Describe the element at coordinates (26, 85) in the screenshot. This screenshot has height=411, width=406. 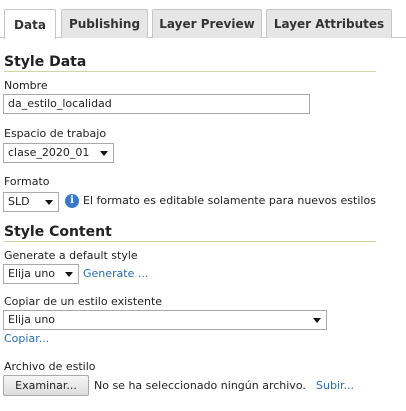
I see `nombre-label: Nombre` at that location.